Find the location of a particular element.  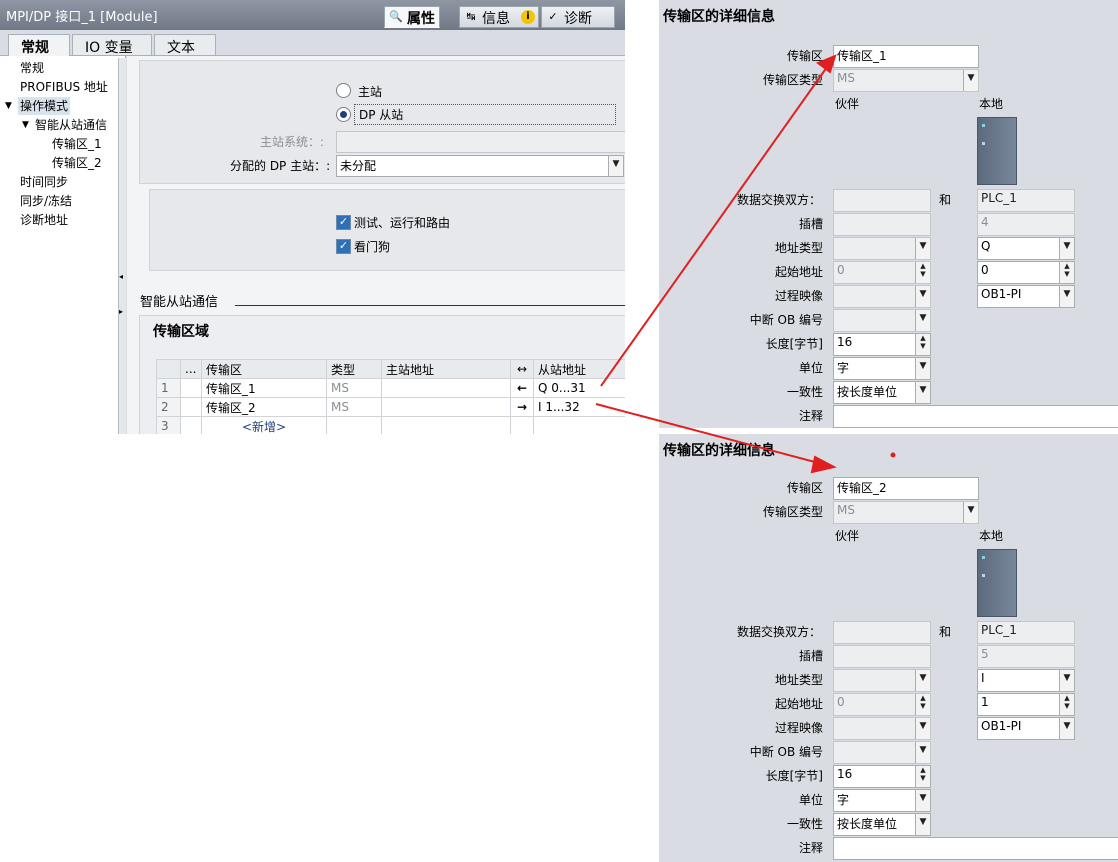

annotation-arrows is located at coordinates (745, 264).